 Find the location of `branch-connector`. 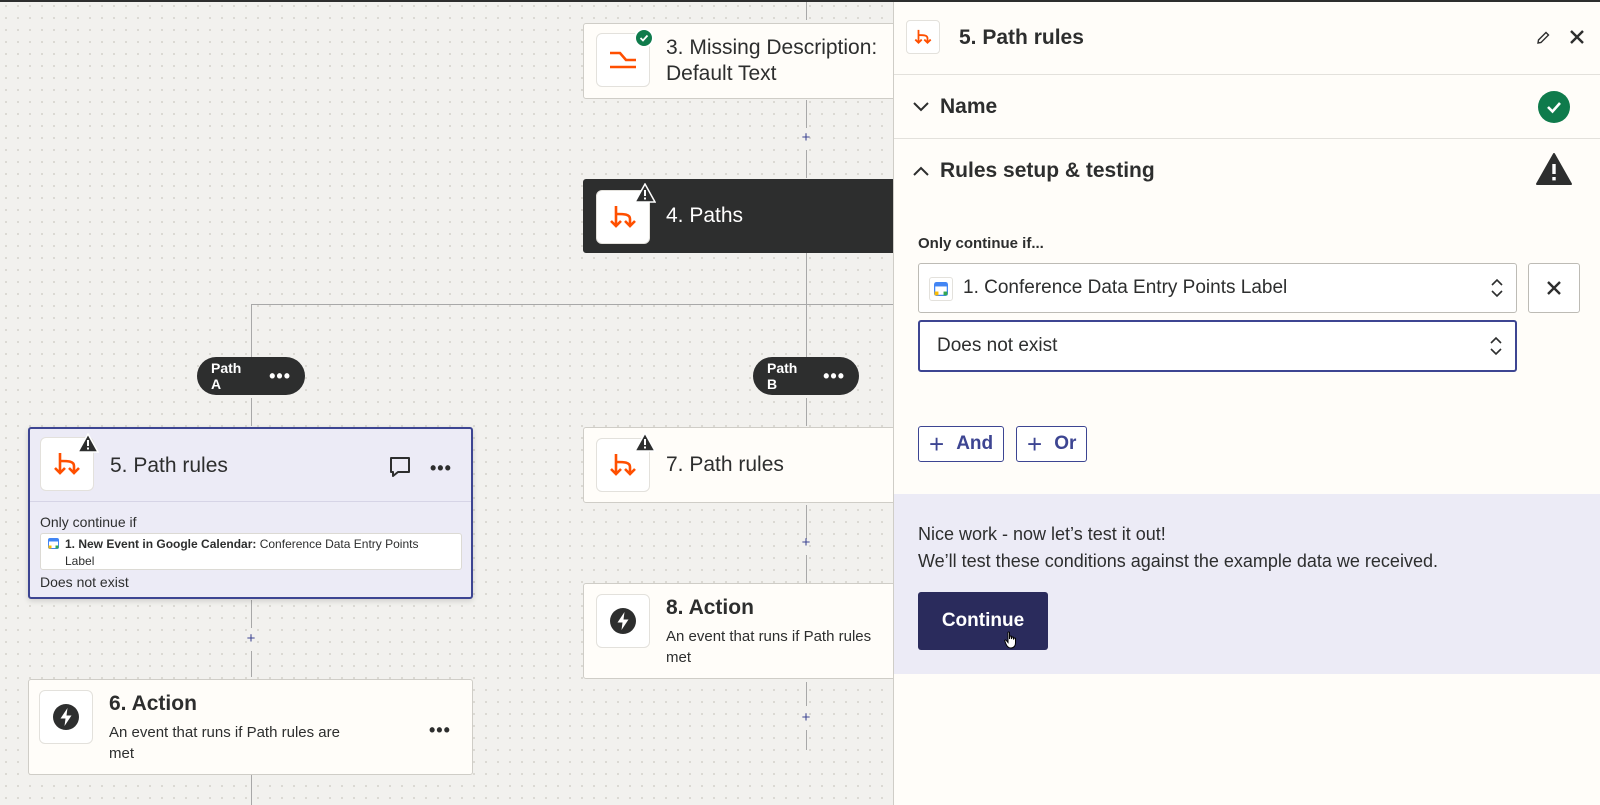

branch-connector is located at coordinates (576, 304).